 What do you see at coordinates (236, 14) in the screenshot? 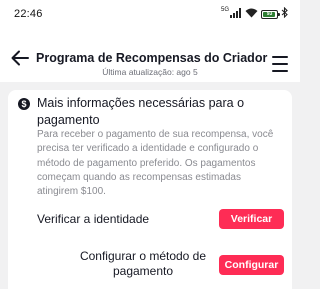
I see `signal-icon` at bounding box center [236, 14].